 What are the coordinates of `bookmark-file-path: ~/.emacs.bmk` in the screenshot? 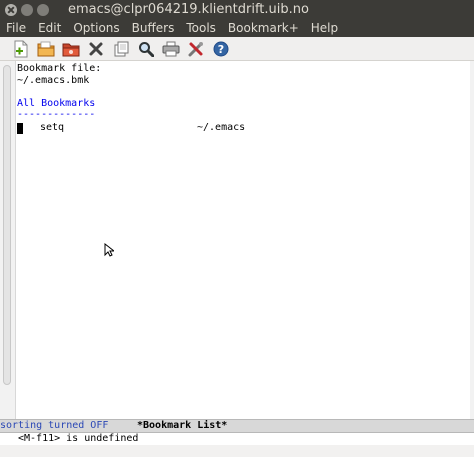 It's located at (53, 80).